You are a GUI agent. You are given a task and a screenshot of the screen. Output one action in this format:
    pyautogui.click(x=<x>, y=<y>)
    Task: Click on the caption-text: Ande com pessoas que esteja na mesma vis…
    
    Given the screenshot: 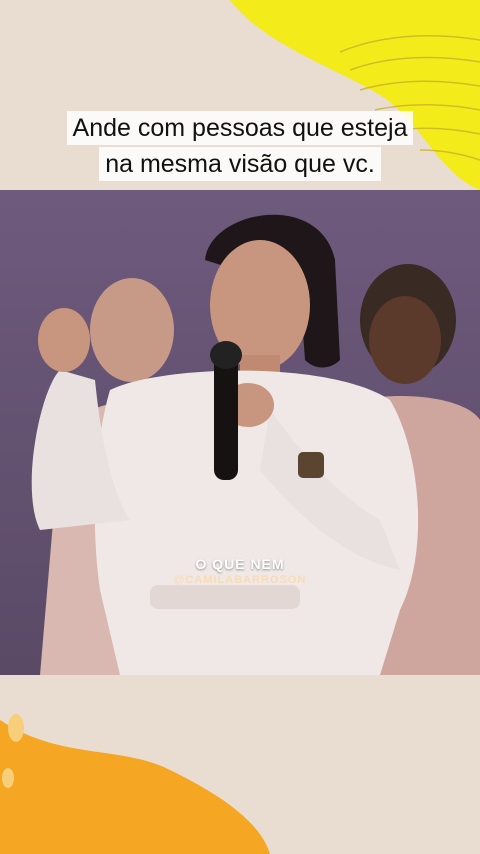 What is the action you would take?
    pyautogui.click(x=240, y=146)
    